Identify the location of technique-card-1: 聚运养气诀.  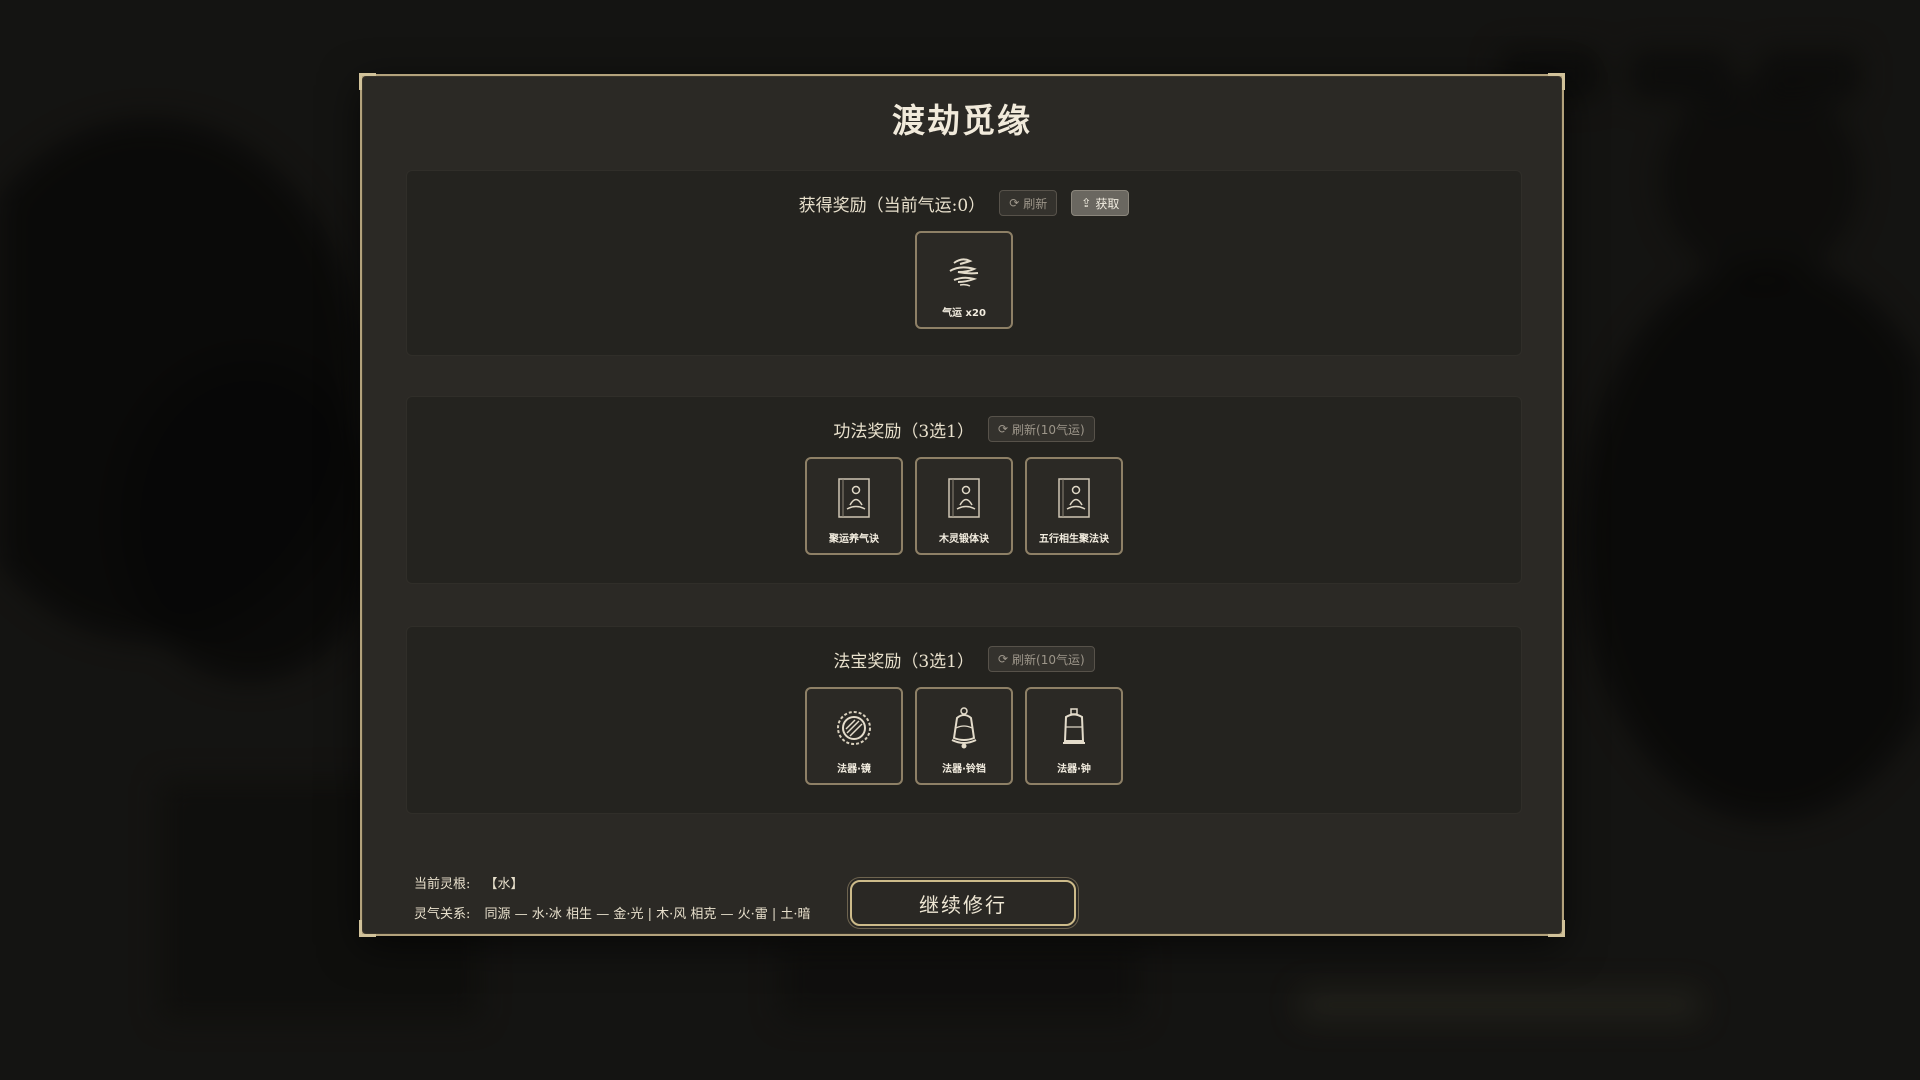
(854, 506).